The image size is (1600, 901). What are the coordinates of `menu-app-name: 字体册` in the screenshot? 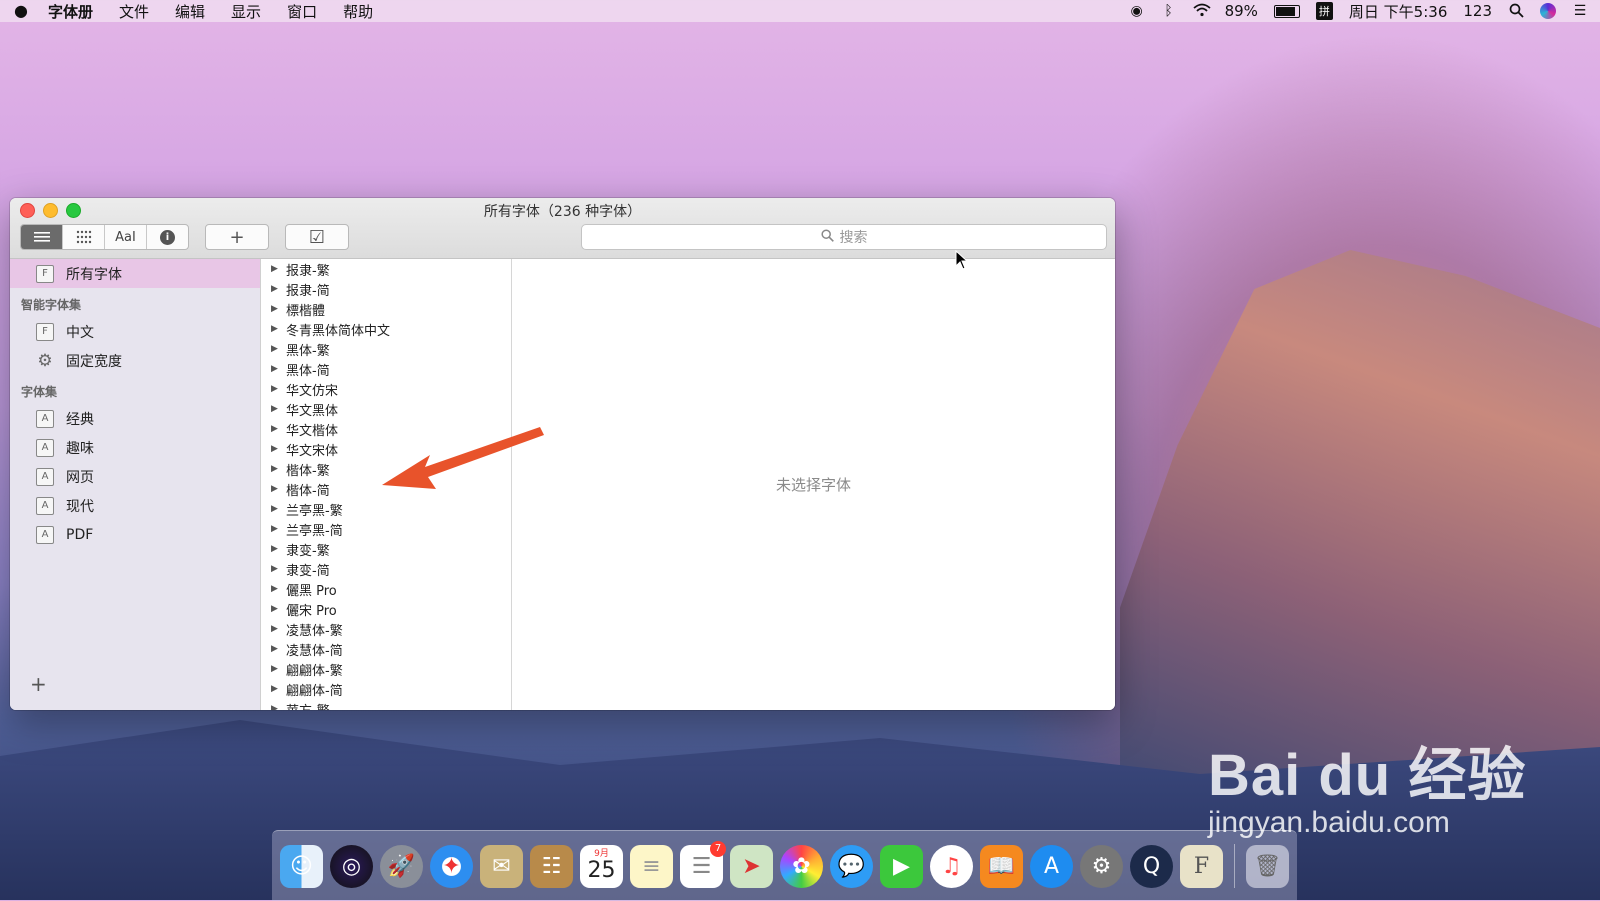 It's located at (70, 11).